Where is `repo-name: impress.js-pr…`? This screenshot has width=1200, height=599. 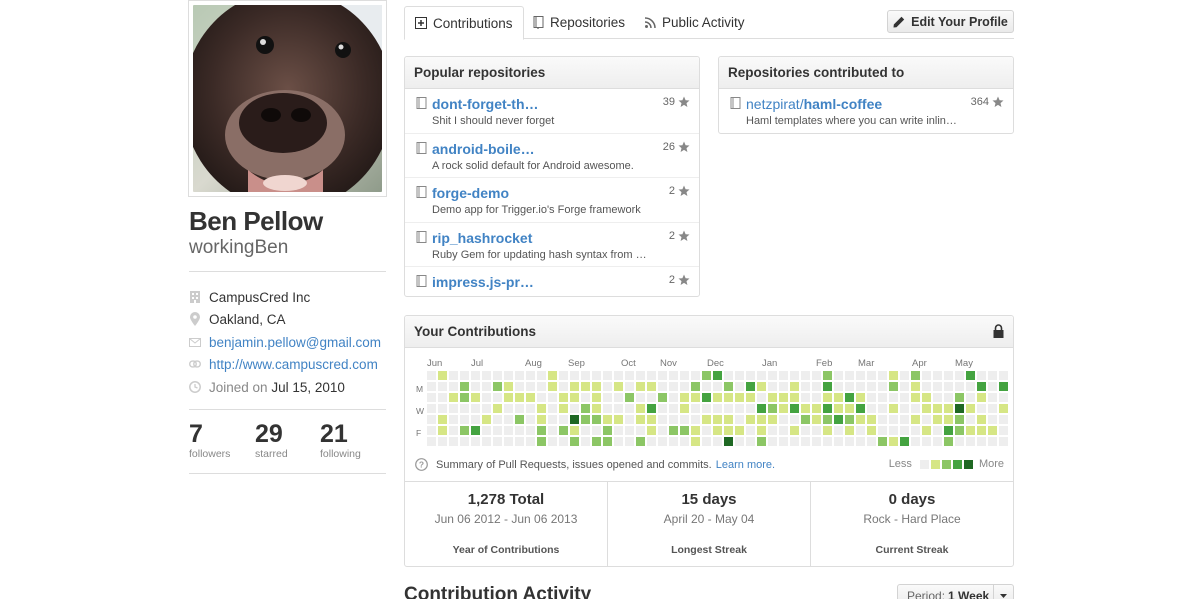 repo-name: impress.js-pr… is located at coordinates (483, 282).